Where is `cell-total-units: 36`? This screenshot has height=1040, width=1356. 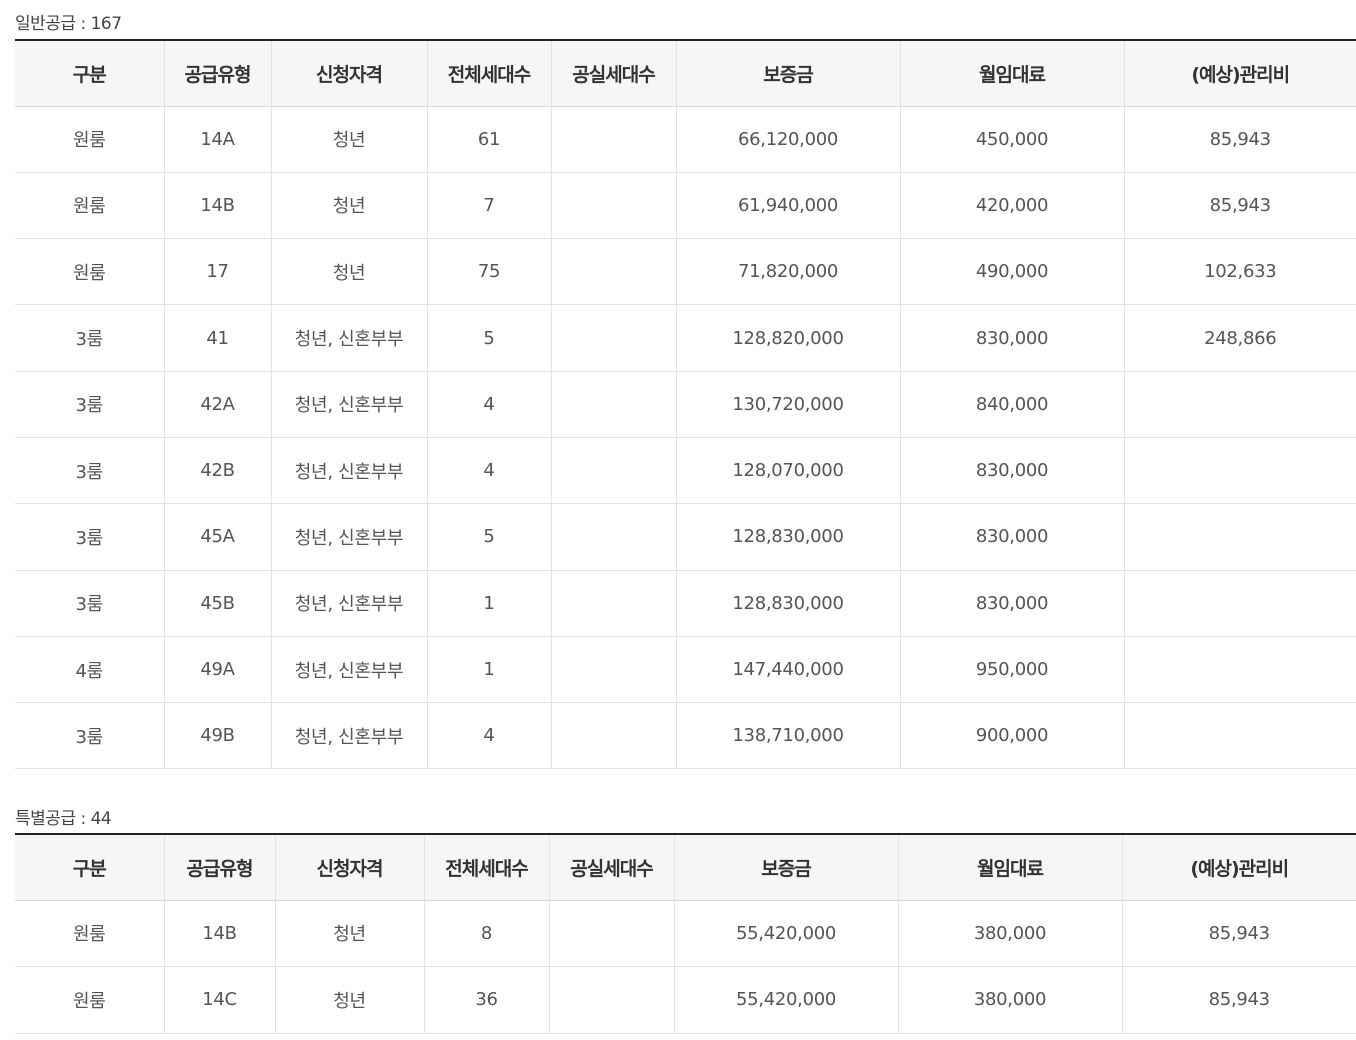 cell-total-units: 36 is located at coordinates (486, 1000).